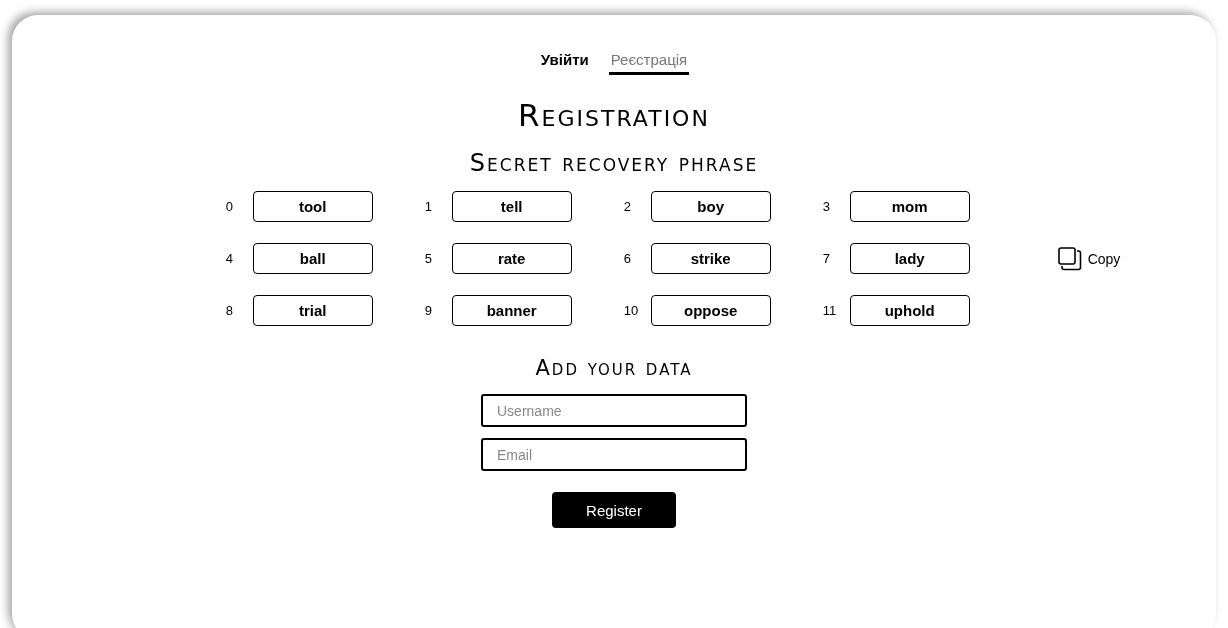 This screenshot has height=628, width=1228. Describe the element at coordinates (909, 310) in the screenshot. I see `phrase-word: uphold` at that location.